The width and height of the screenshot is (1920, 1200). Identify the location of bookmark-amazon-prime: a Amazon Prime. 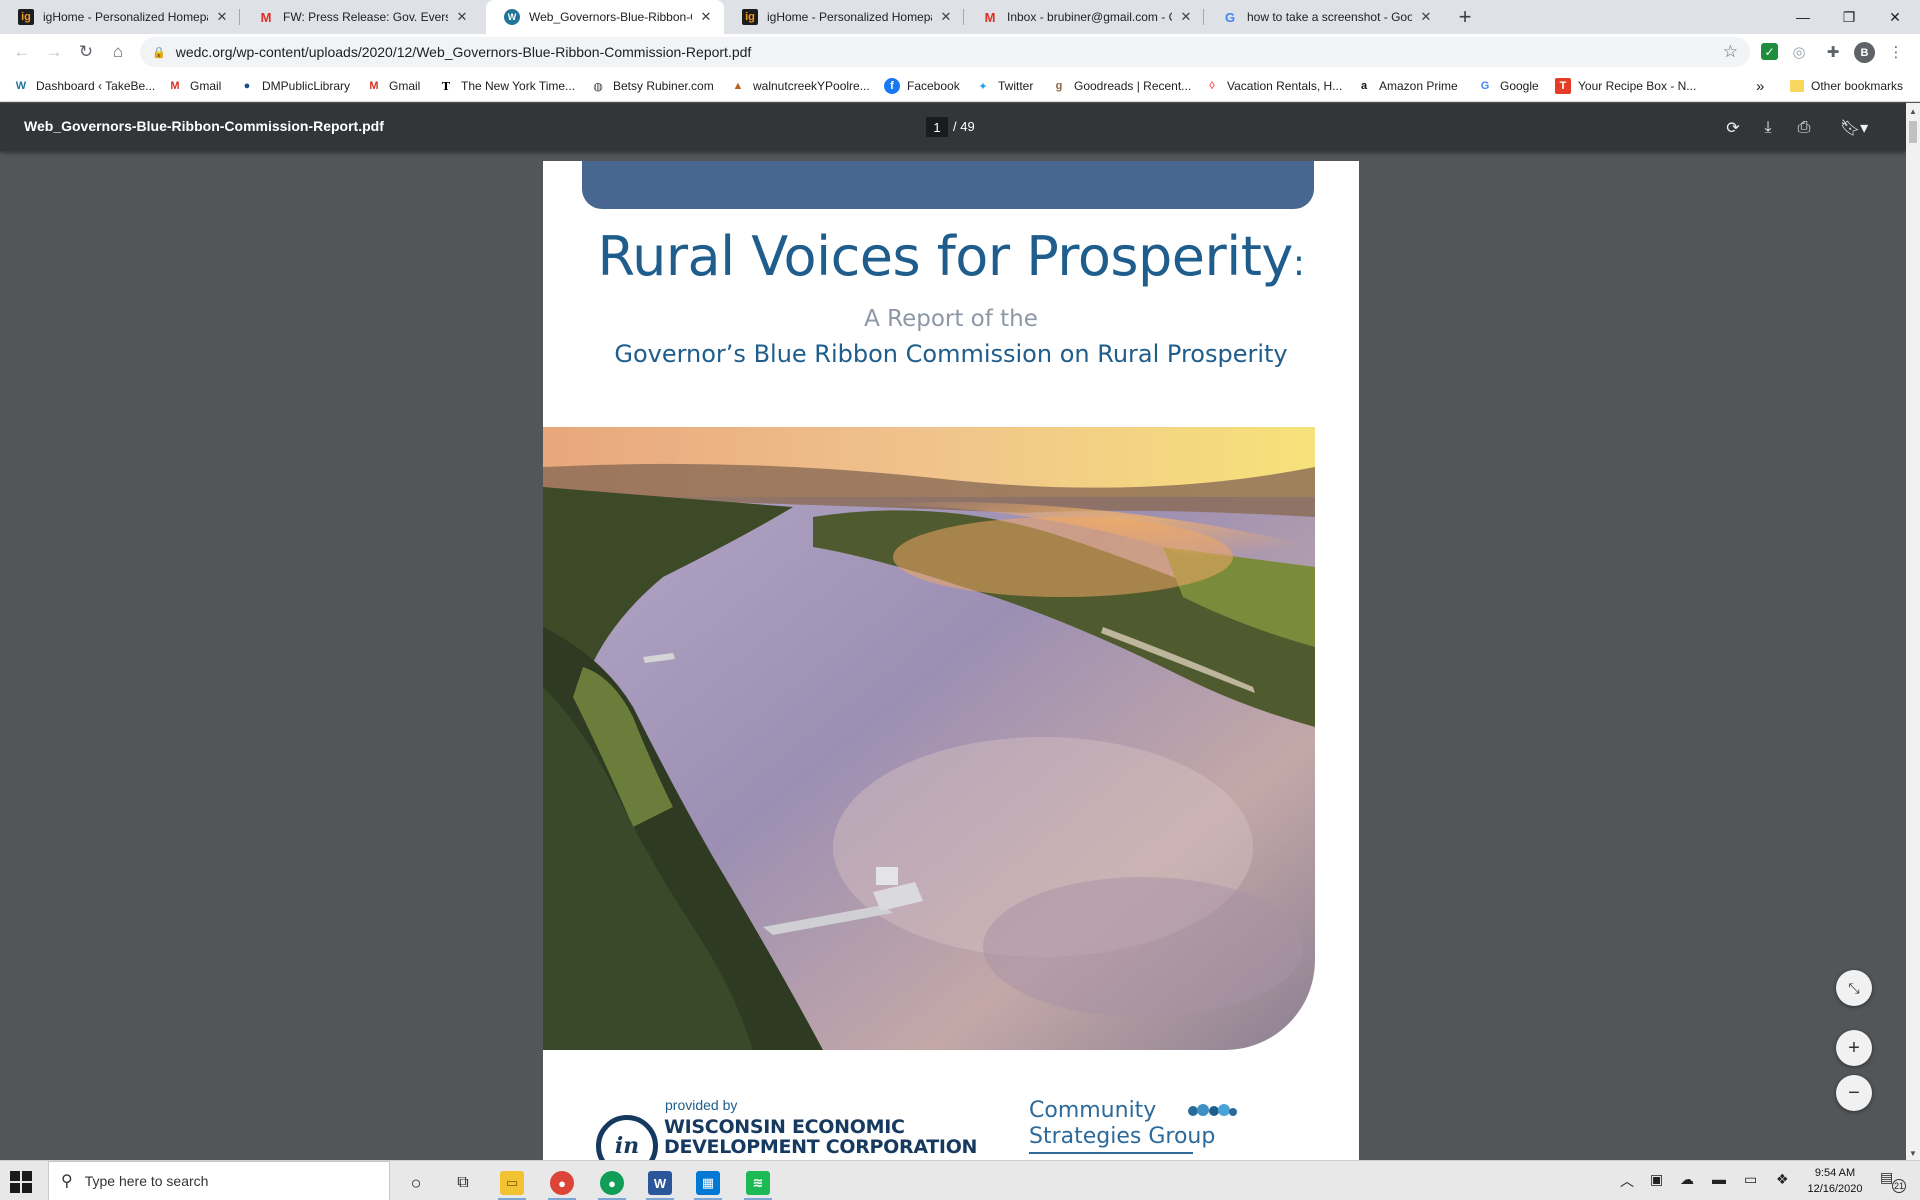
(1407, 86).